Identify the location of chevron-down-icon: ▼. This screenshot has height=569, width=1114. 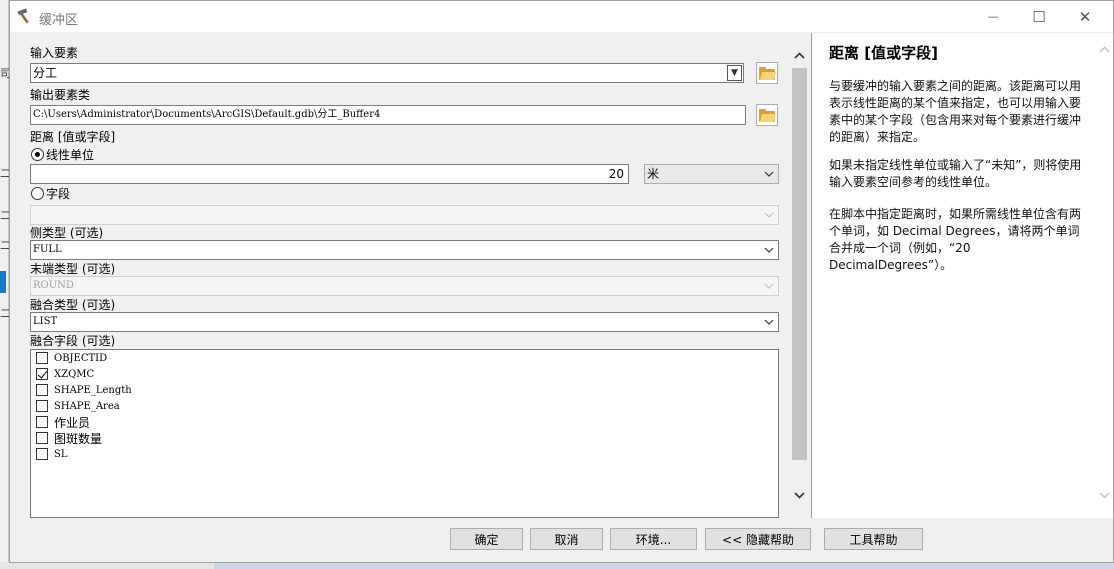
(734, 73).